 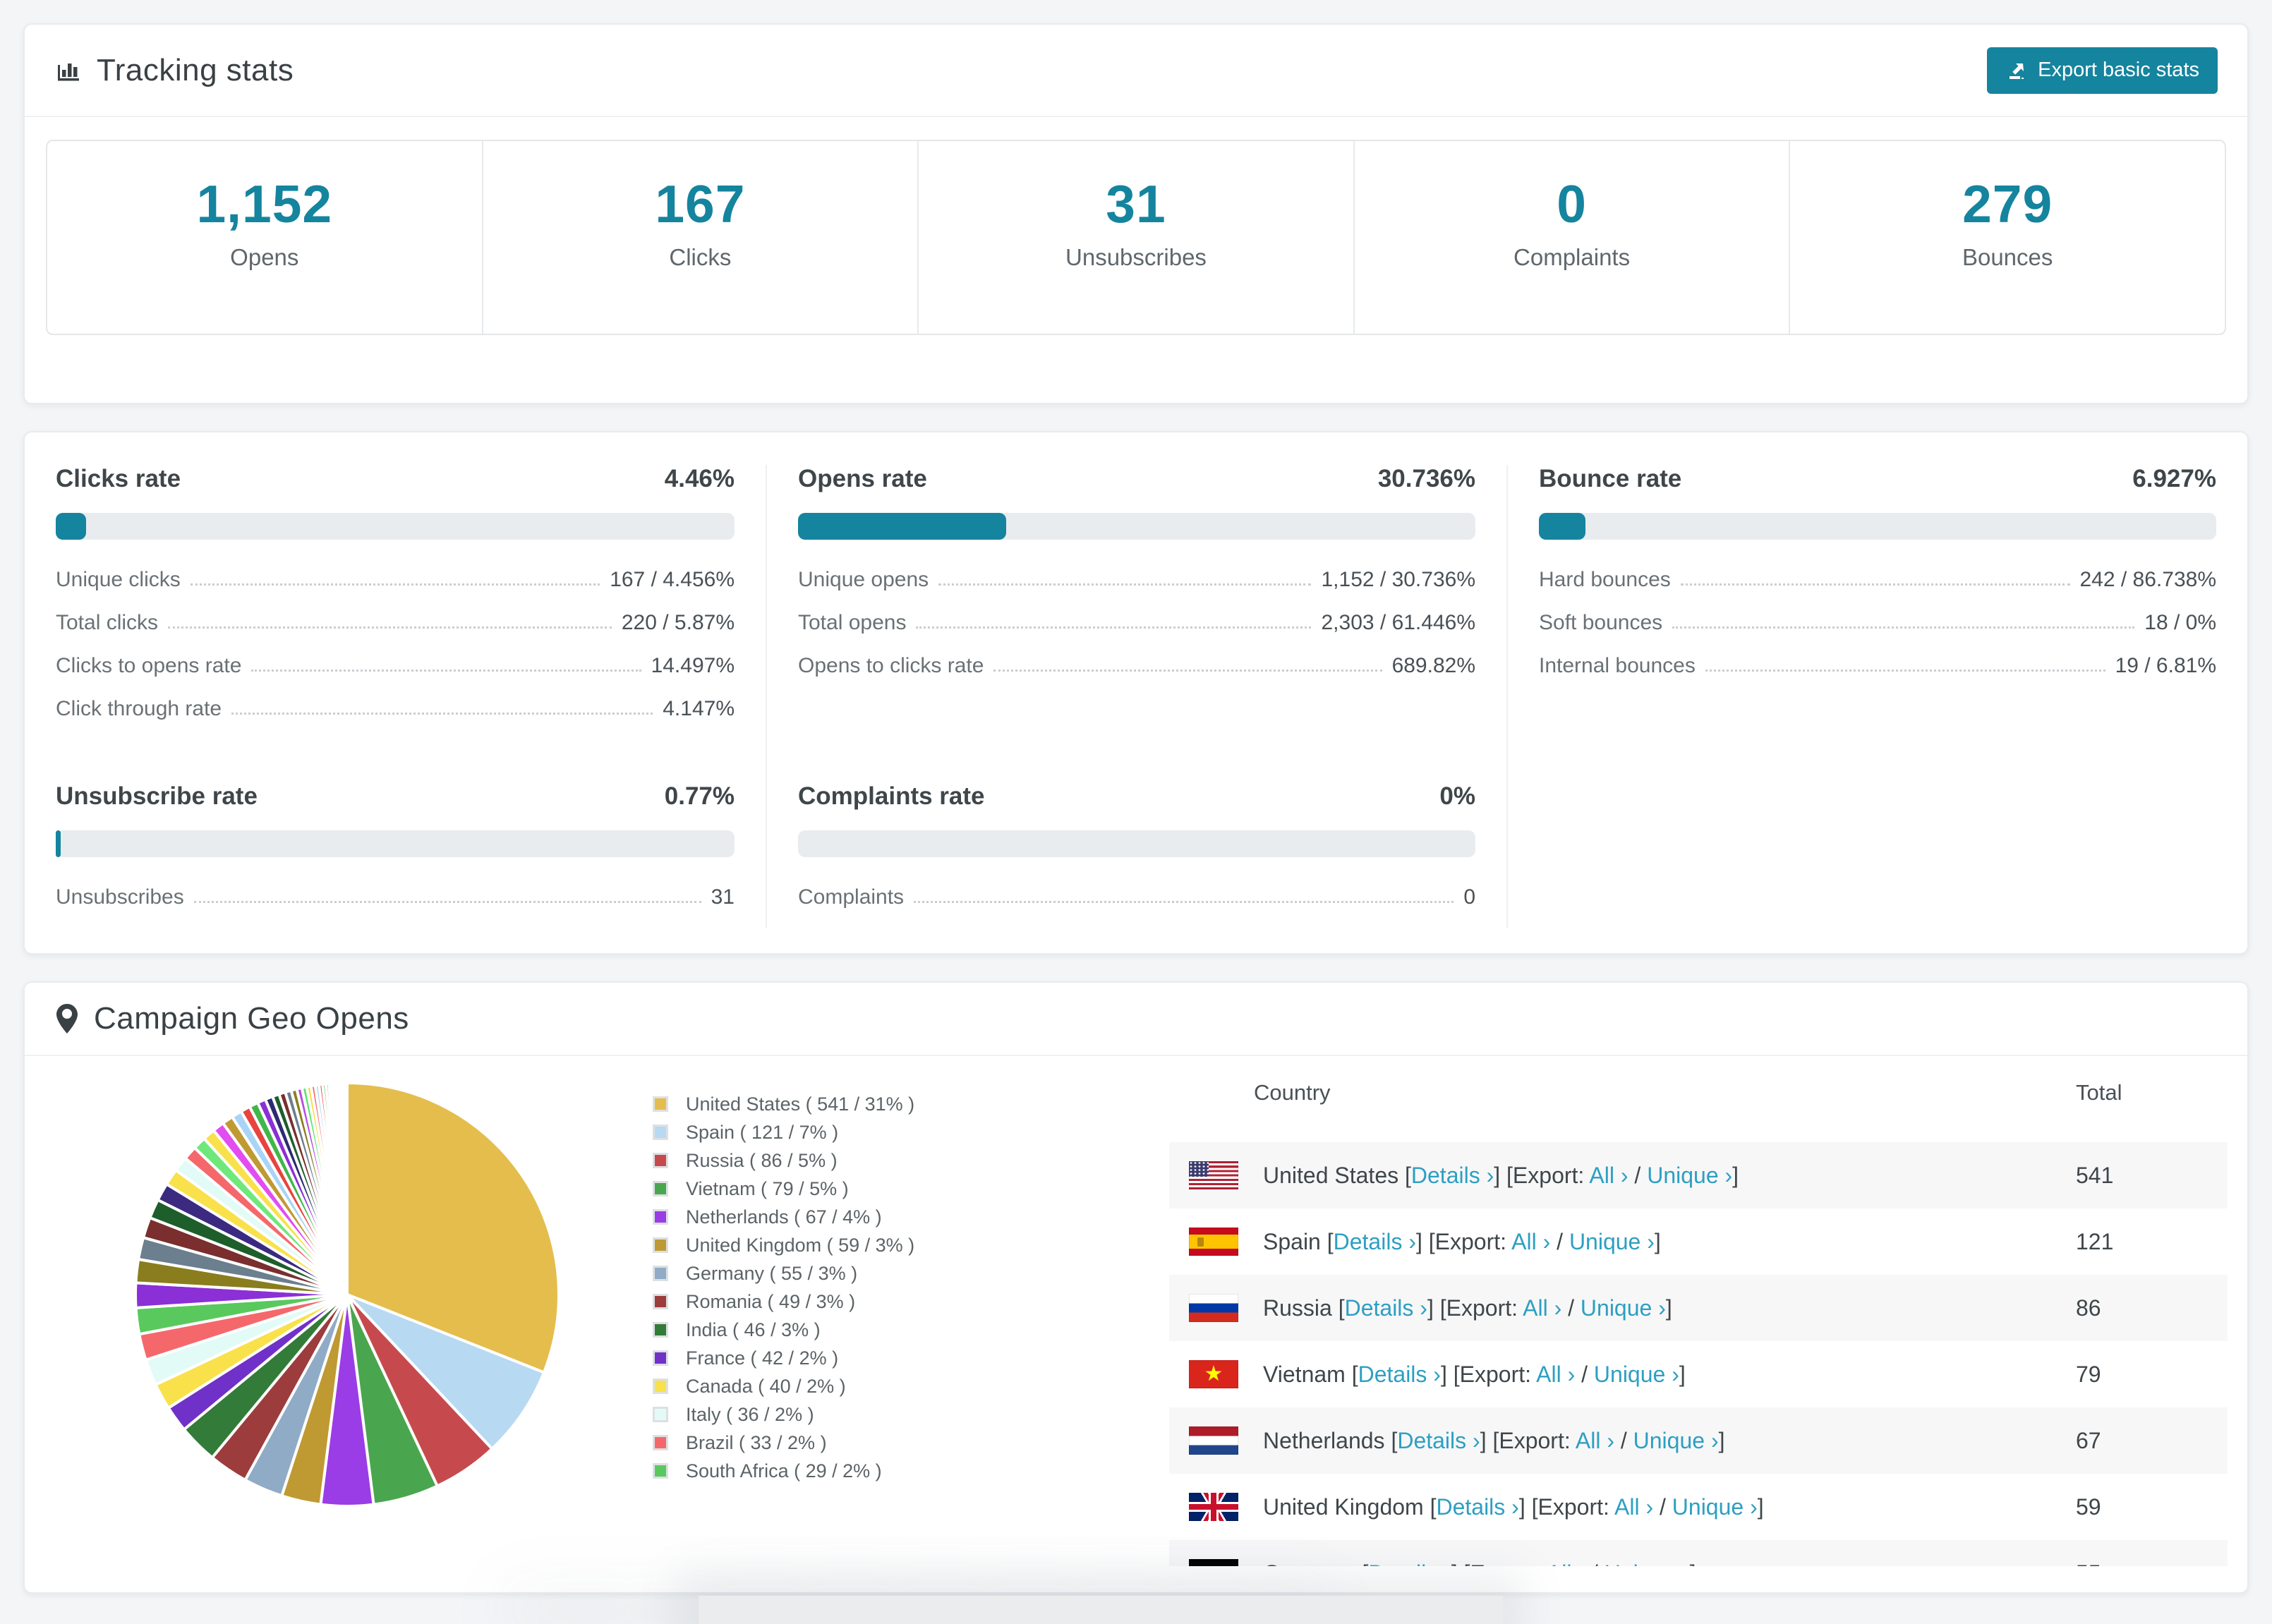 I want to click on export-all-link-netherlands: All ›, so click(x=1595, y=1440).